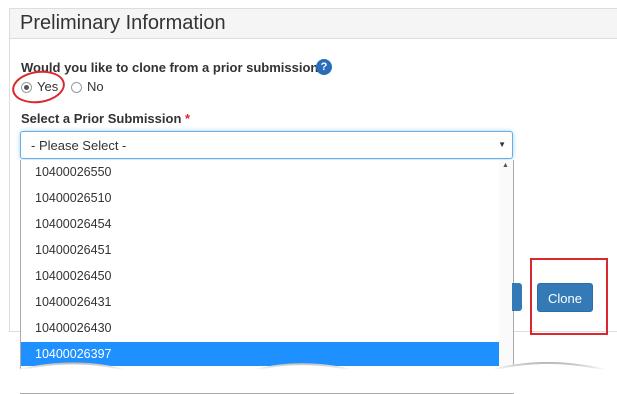  Describe the element at coordinates (260, 198) in the screenshot. I see `dropdown-option: 10400026510` at that location.